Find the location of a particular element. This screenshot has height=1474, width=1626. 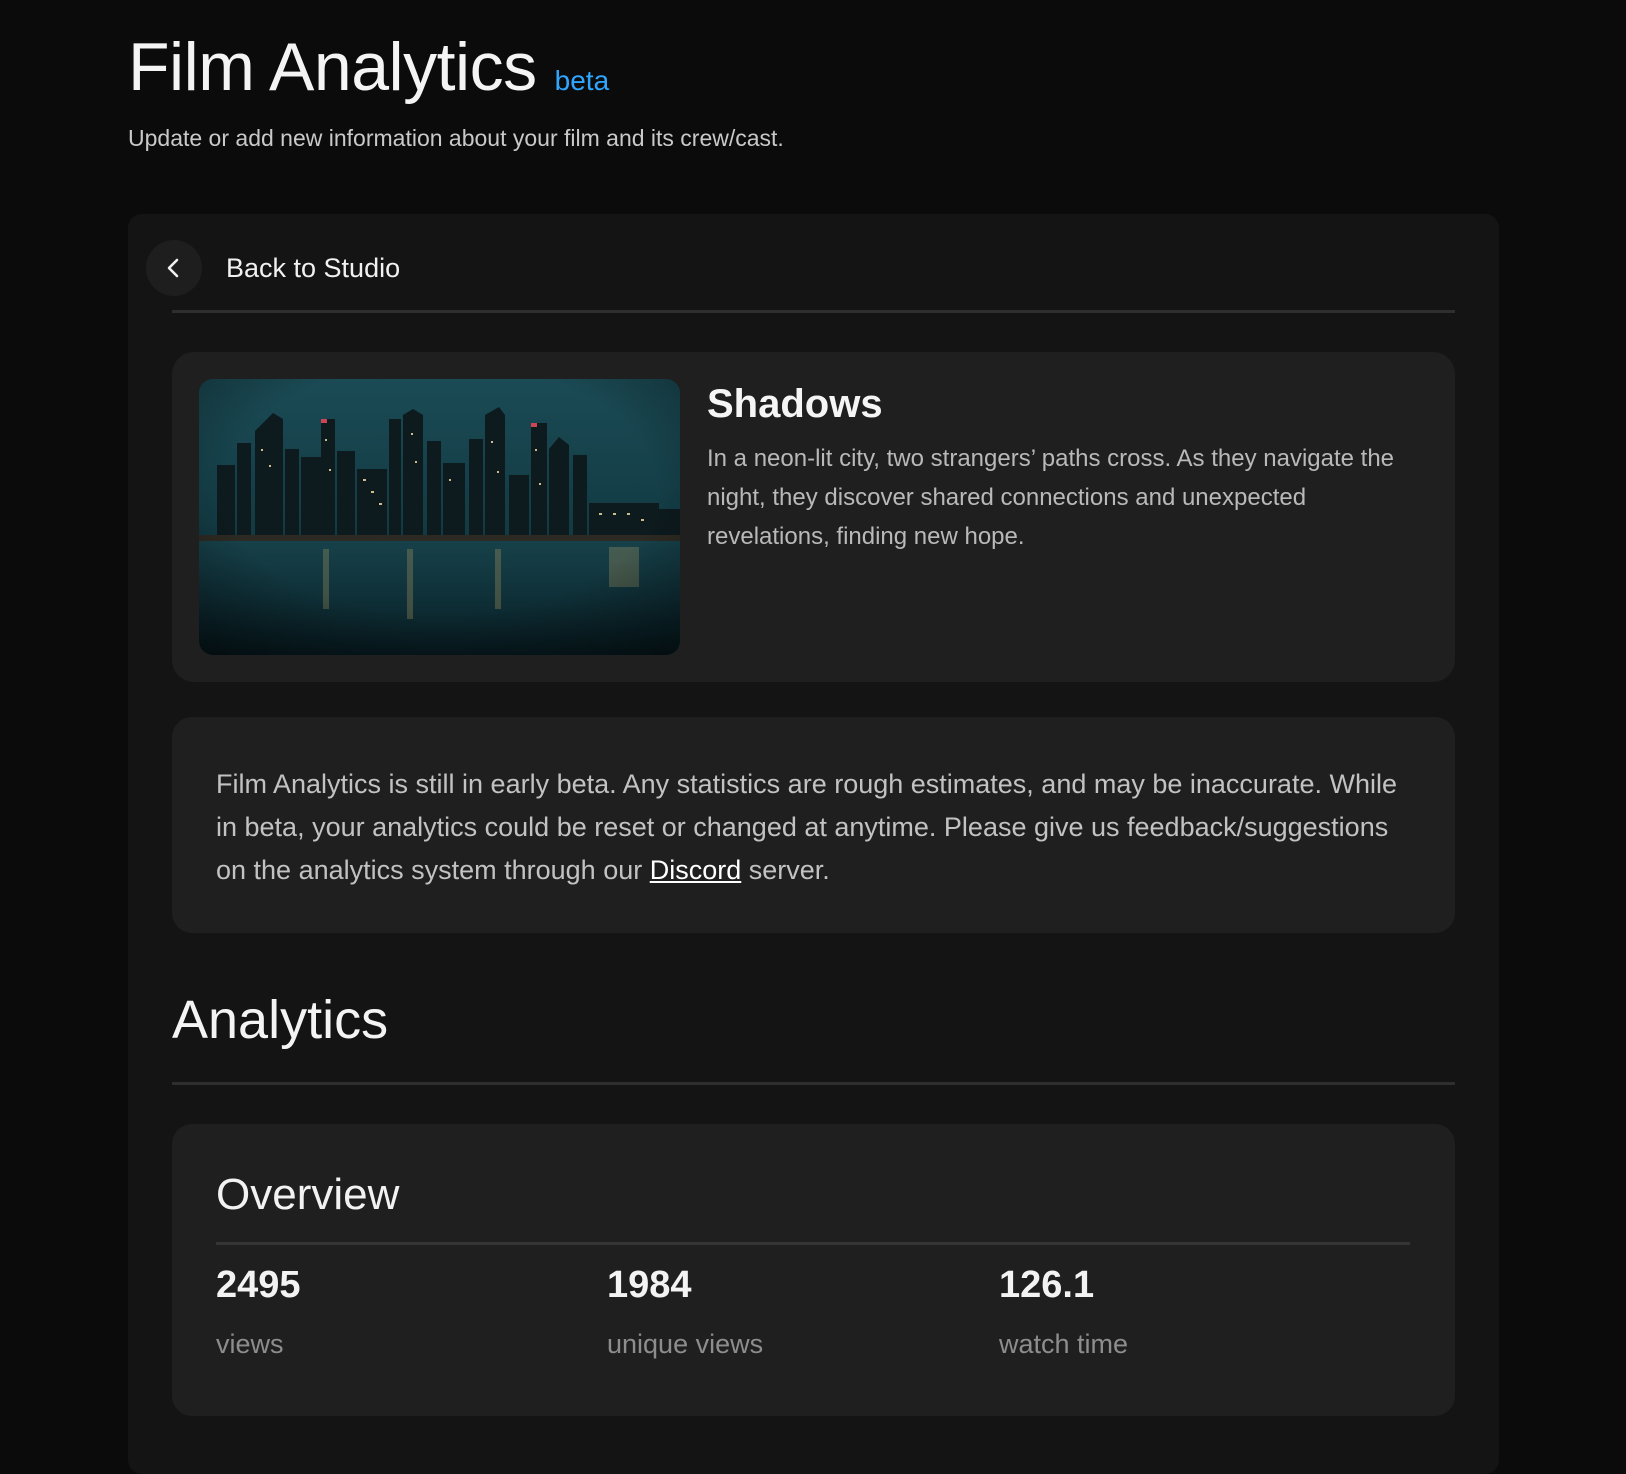

stat-value: 1984 is located at coordinates (649, 1285).